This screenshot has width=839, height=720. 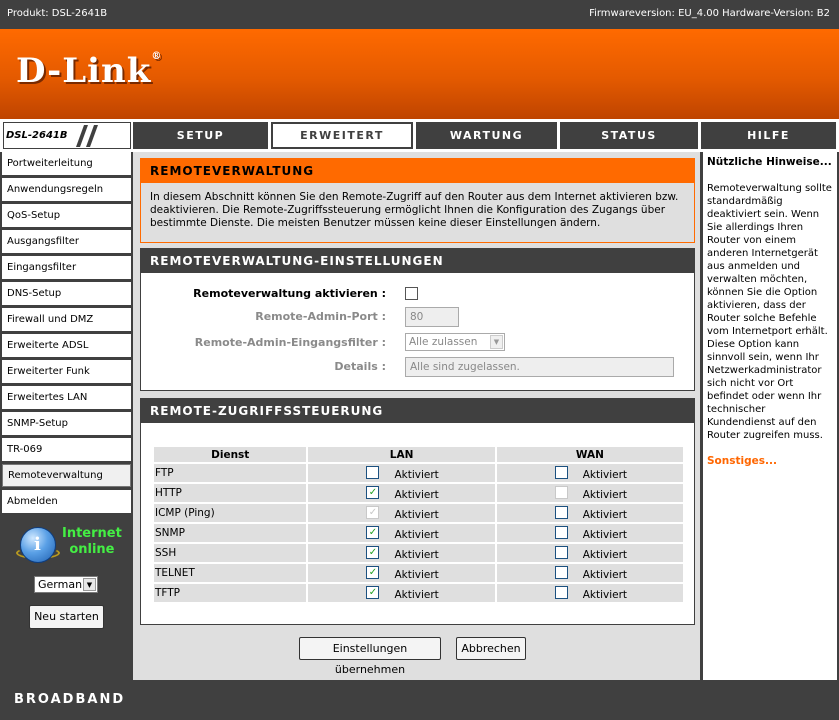 What do you see at coordinates (411, 293) in the screenshot?
I see `enable-remote-checkbox` at bounding box center [411, 293].